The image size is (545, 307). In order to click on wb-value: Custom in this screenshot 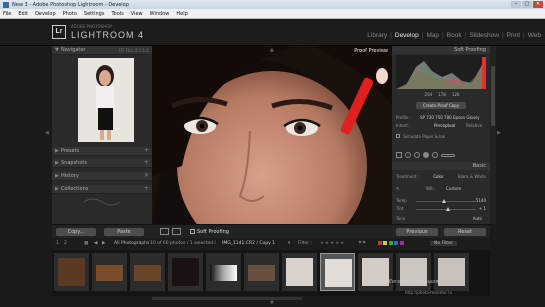, I will do `click(453, 188)`.